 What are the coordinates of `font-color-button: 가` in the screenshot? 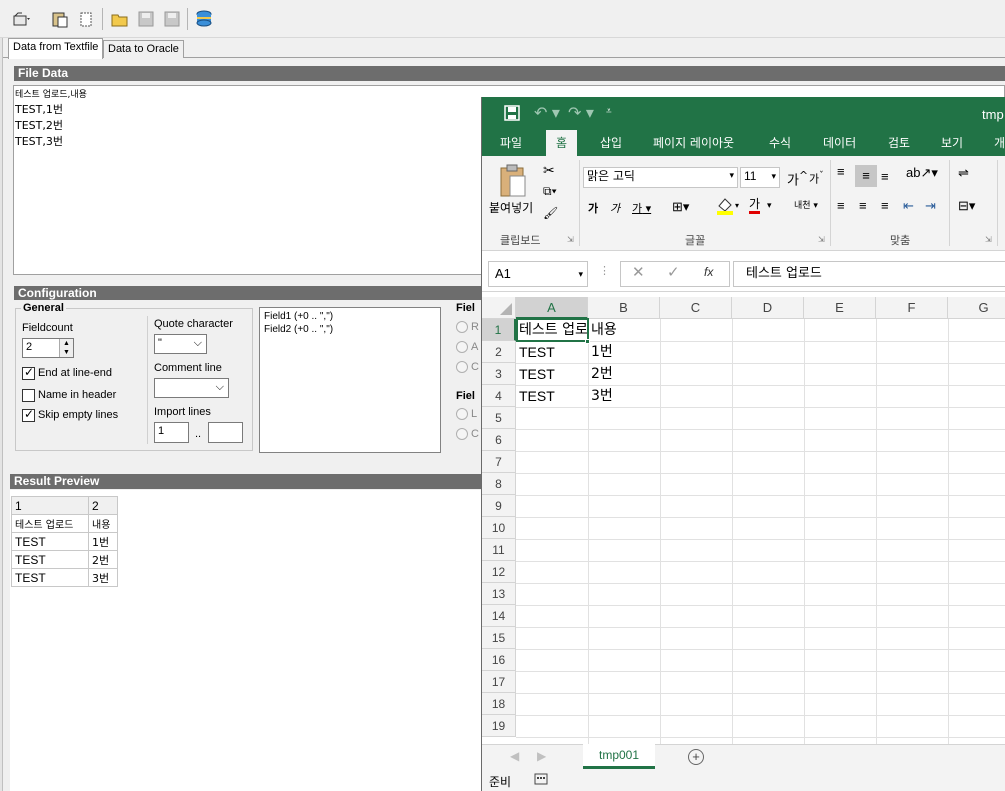 It's located at (755, 206).